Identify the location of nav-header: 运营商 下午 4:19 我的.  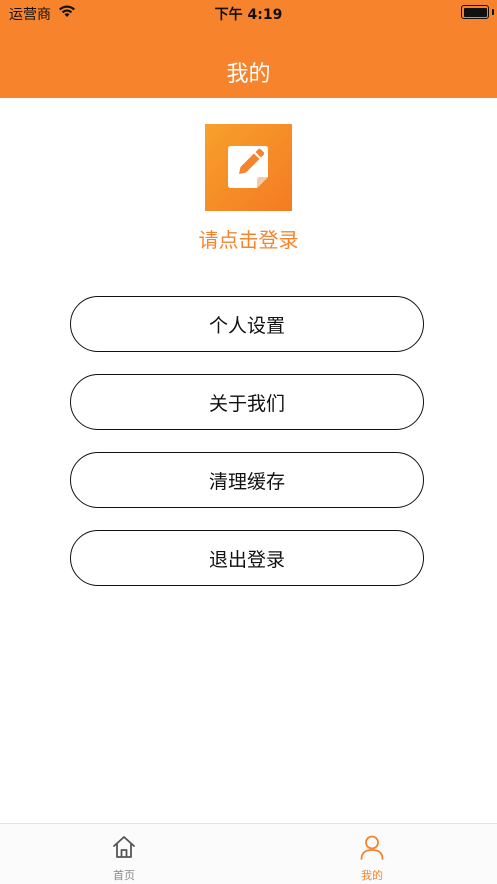
(248, 49).